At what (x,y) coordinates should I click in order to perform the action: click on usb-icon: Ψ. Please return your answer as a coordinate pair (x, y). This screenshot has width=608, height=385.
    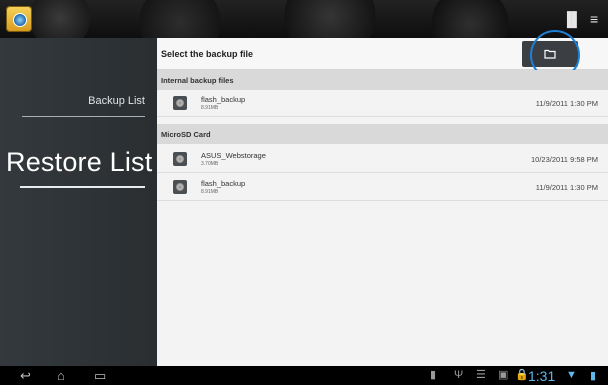
    Looking at the image, I should click on (459, 375).